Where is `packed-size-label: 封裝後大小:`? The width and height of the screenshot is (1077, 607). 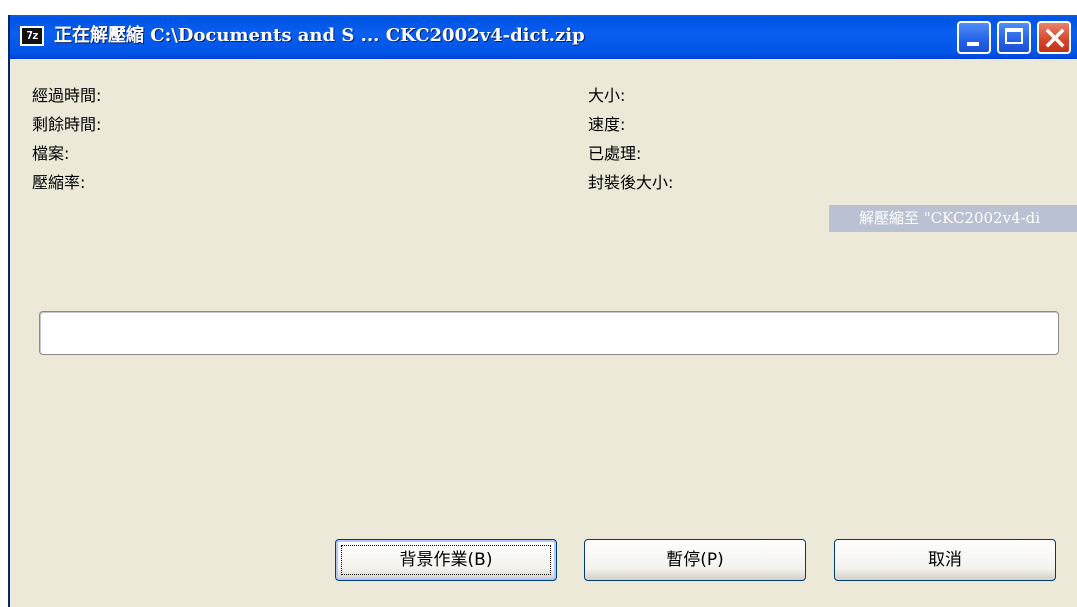 packed-size-label: 封裝後大小: is located at coordinates (631, 182).